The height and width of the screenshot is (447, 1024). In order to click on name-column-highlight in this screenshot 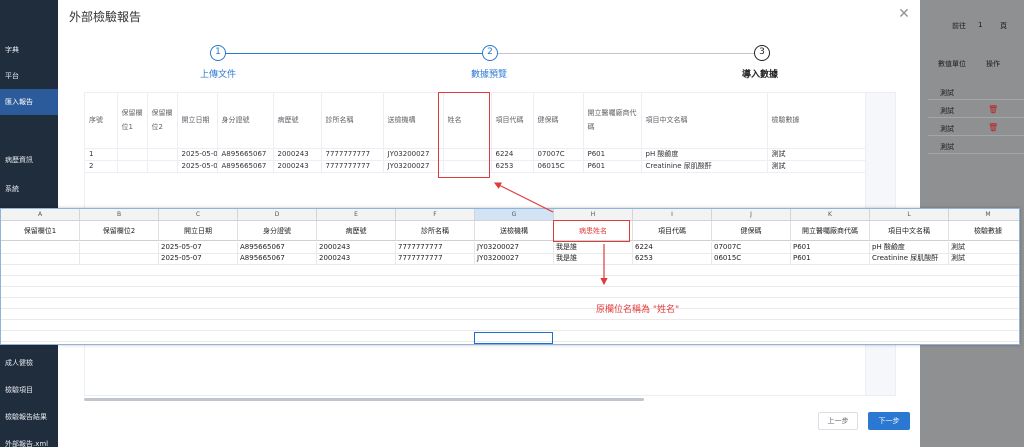, I will do `click(464, 135)`.